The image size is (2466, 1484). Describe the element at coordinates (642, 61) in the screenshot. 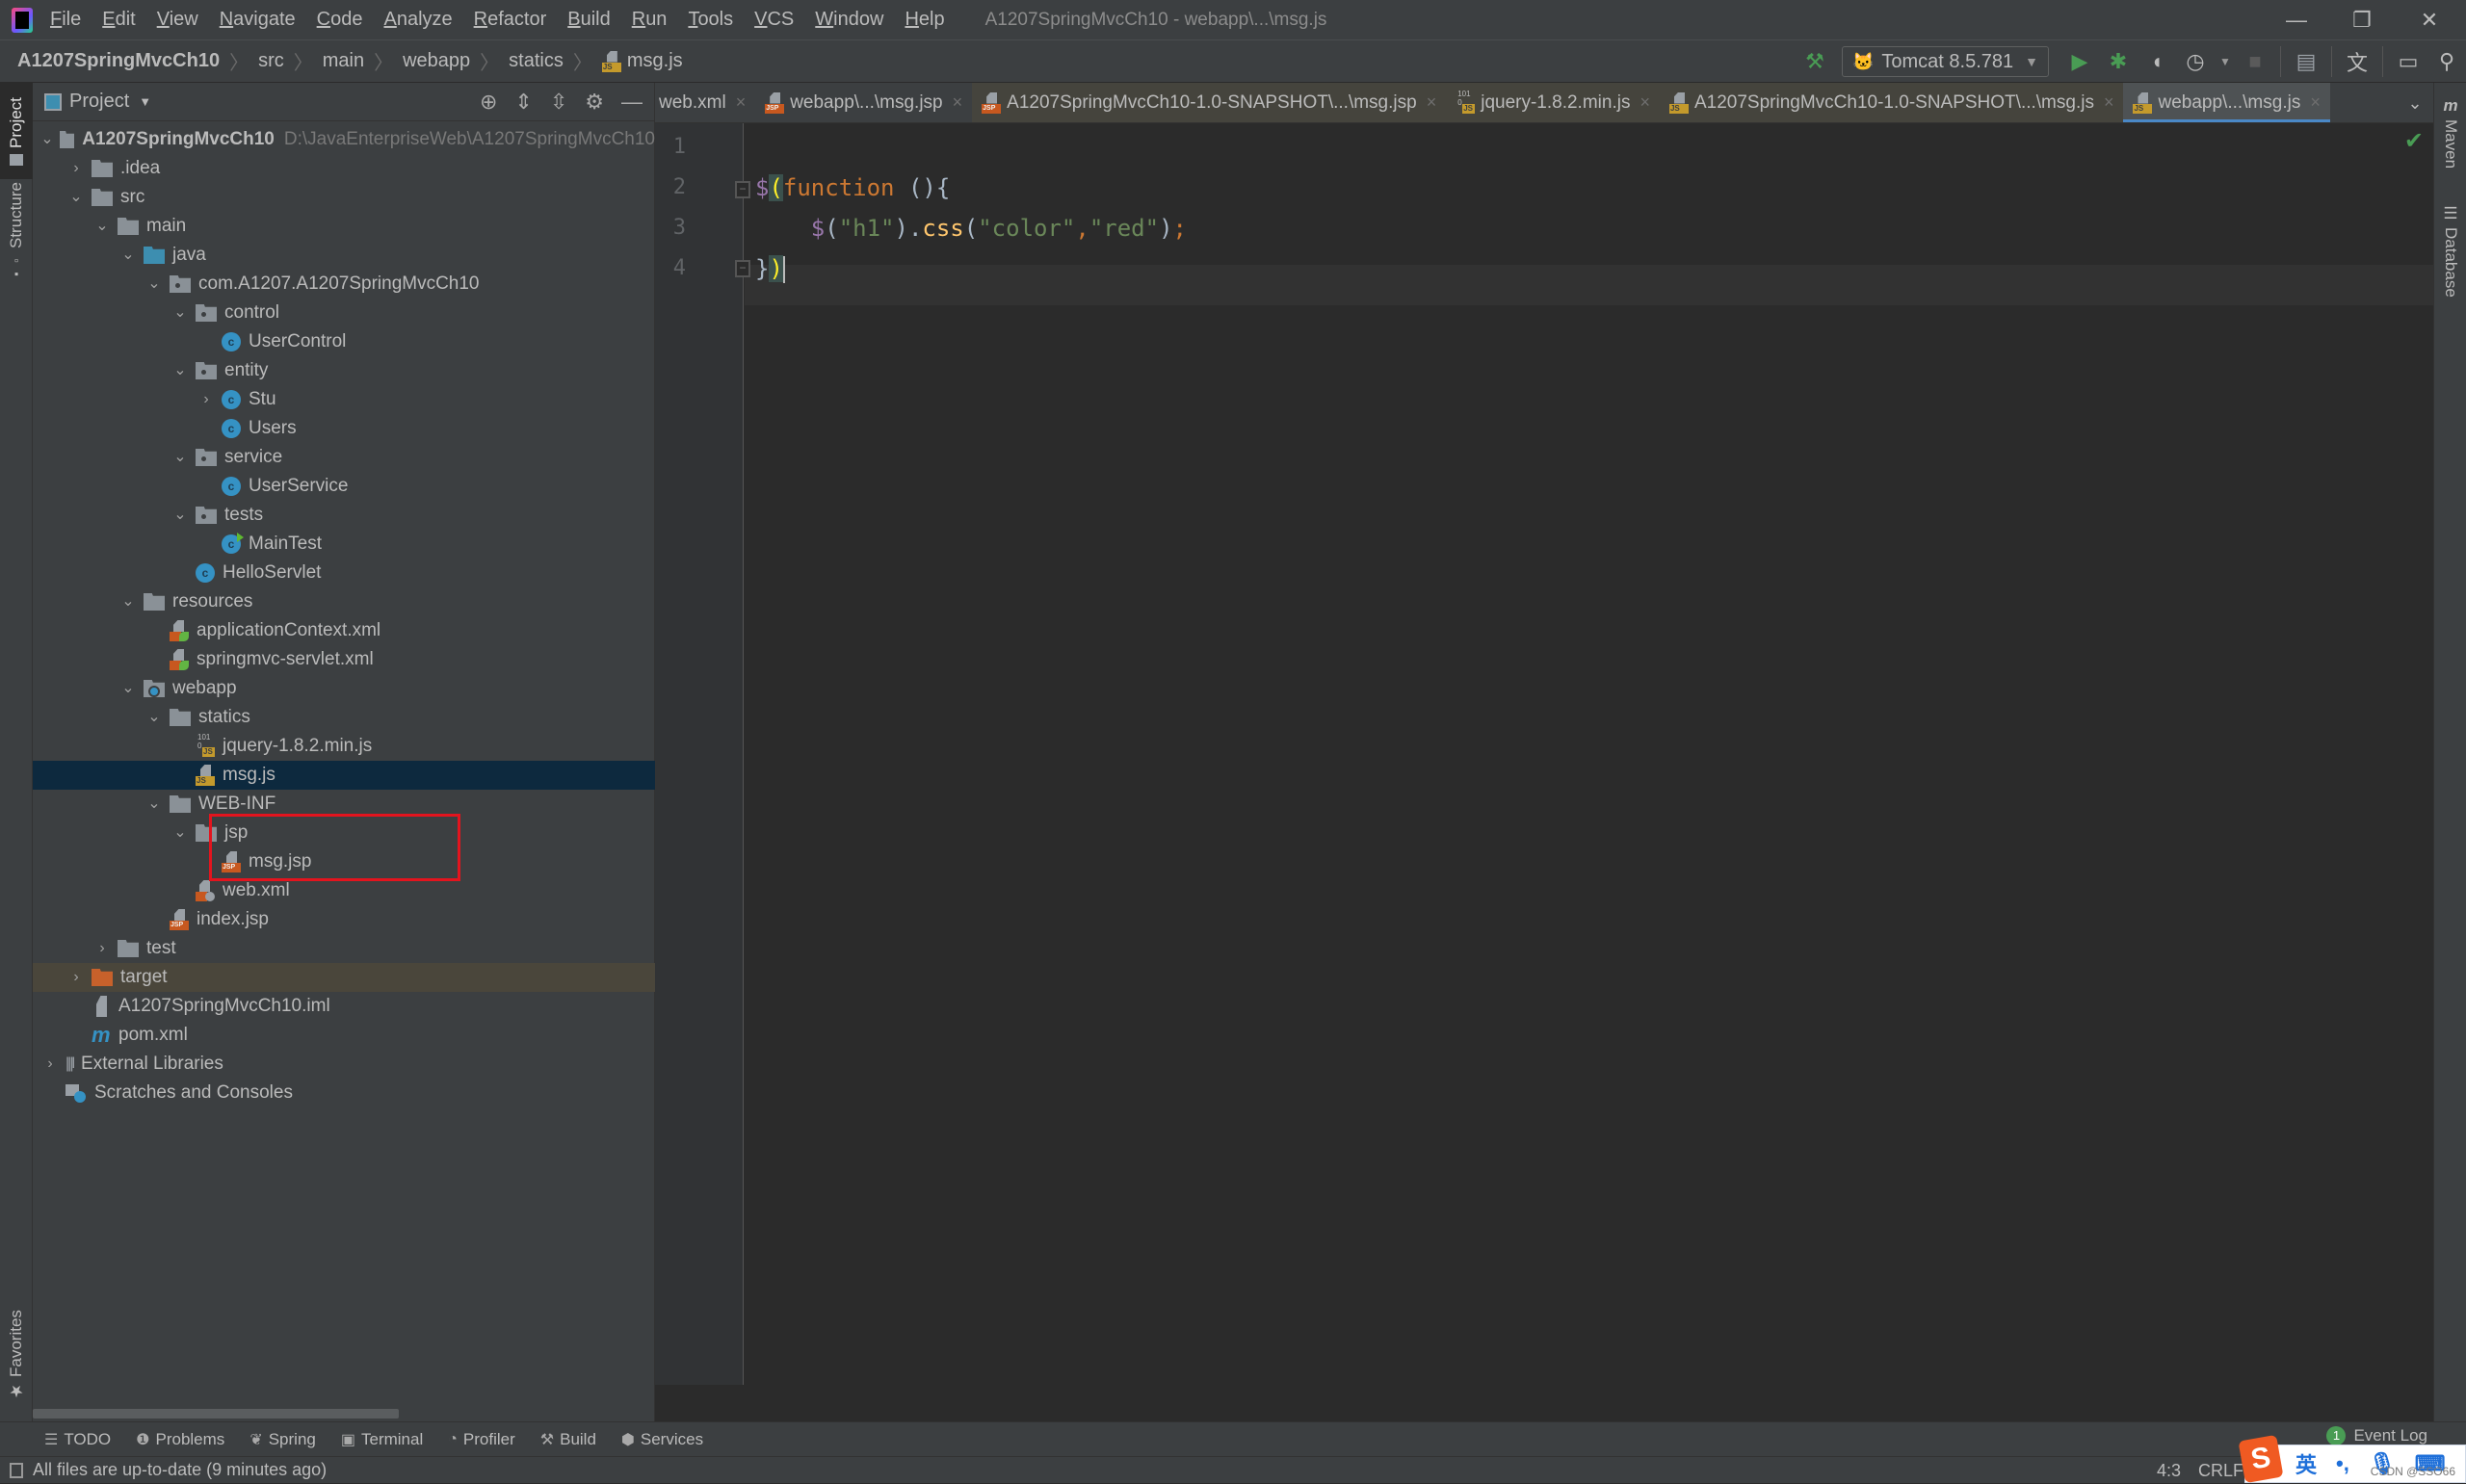

I see `breadcrumb-file: JS msg.js` at that location.